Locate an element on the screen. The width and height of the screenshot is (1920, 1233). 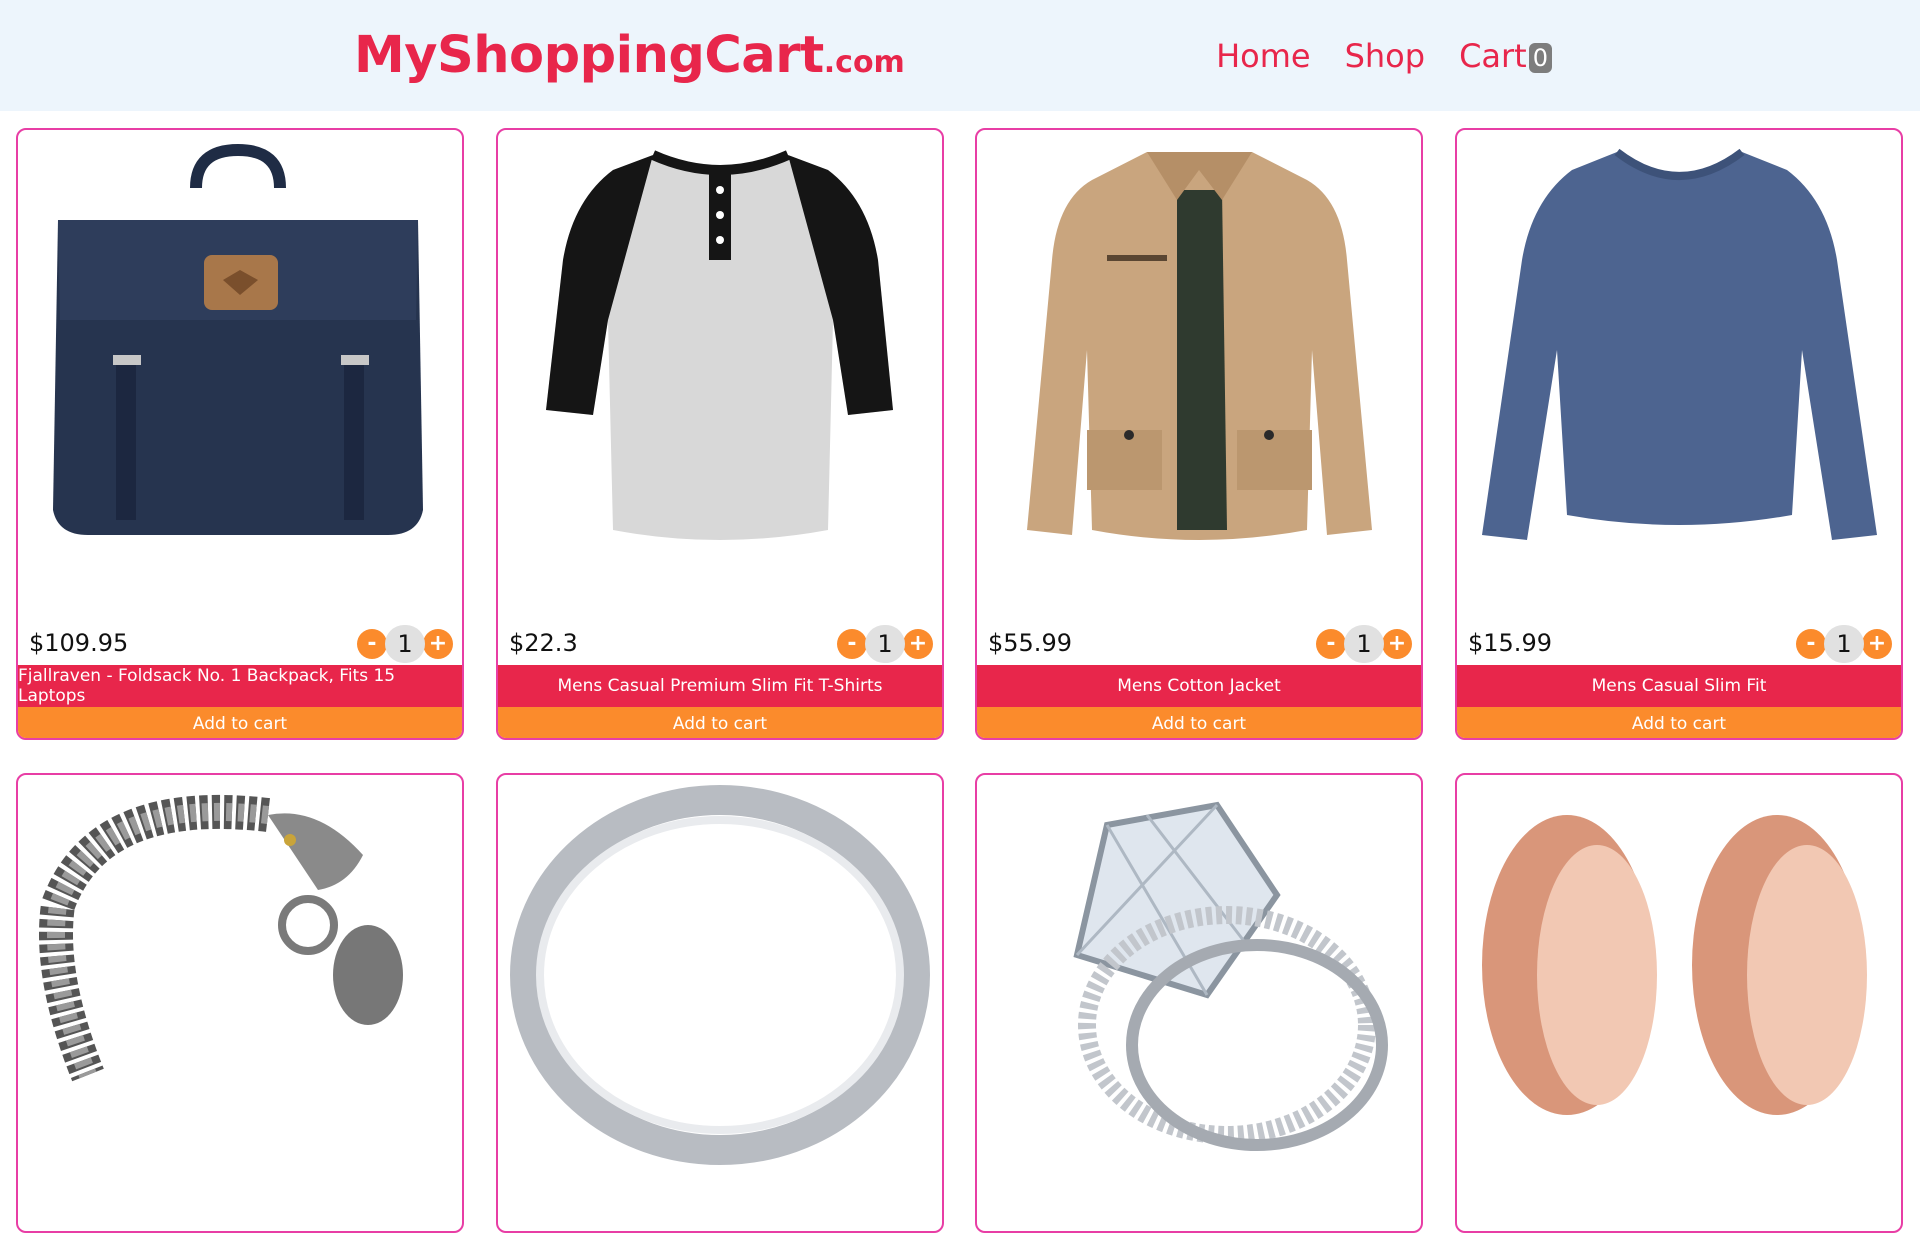
product-image-rose-gold-plugs is located at coordinates (1679, 1003).